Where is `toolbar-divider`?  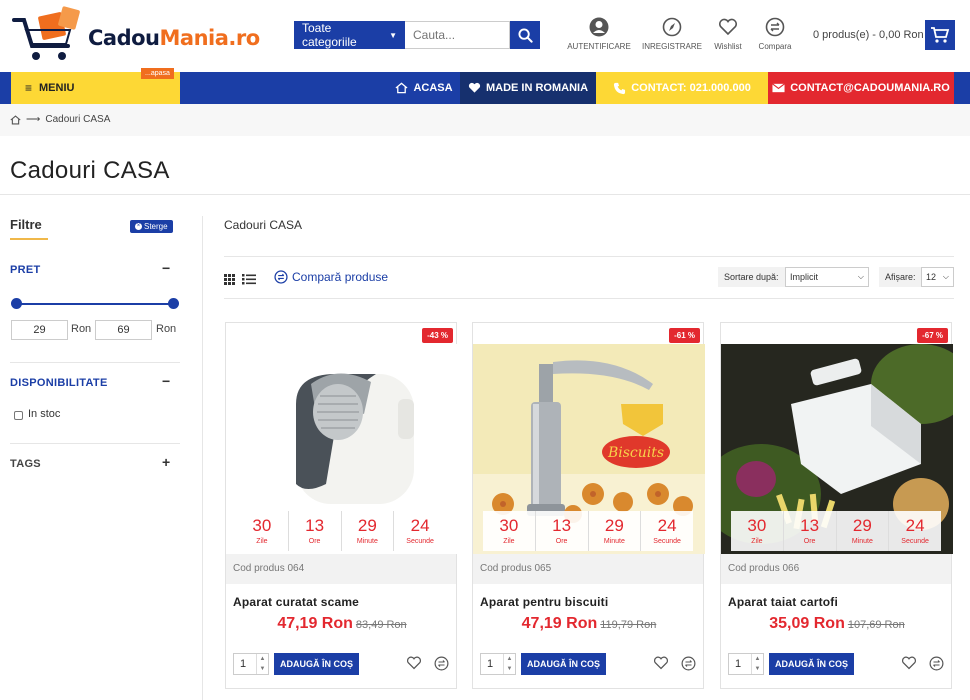 toolbar-divider is located at coordinates (589, 256).